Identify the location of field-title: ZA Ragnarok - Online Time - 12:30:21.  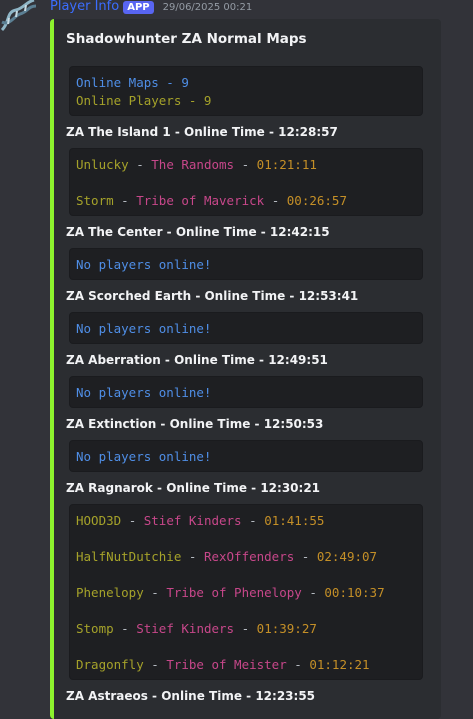
(193, 488).